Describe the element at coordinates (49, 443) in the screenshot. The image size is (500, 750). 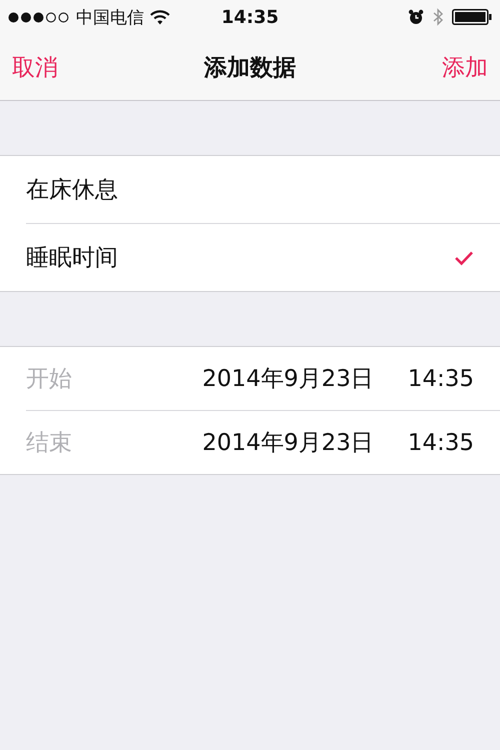
I see `time-label: 结束` at that location.